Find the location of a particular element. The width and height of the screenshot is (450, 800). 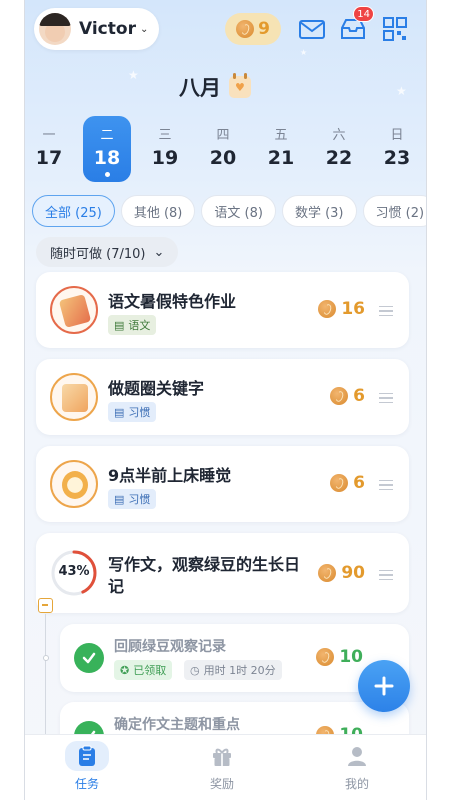

date-label: 21 is located at coordinates (281, 158).